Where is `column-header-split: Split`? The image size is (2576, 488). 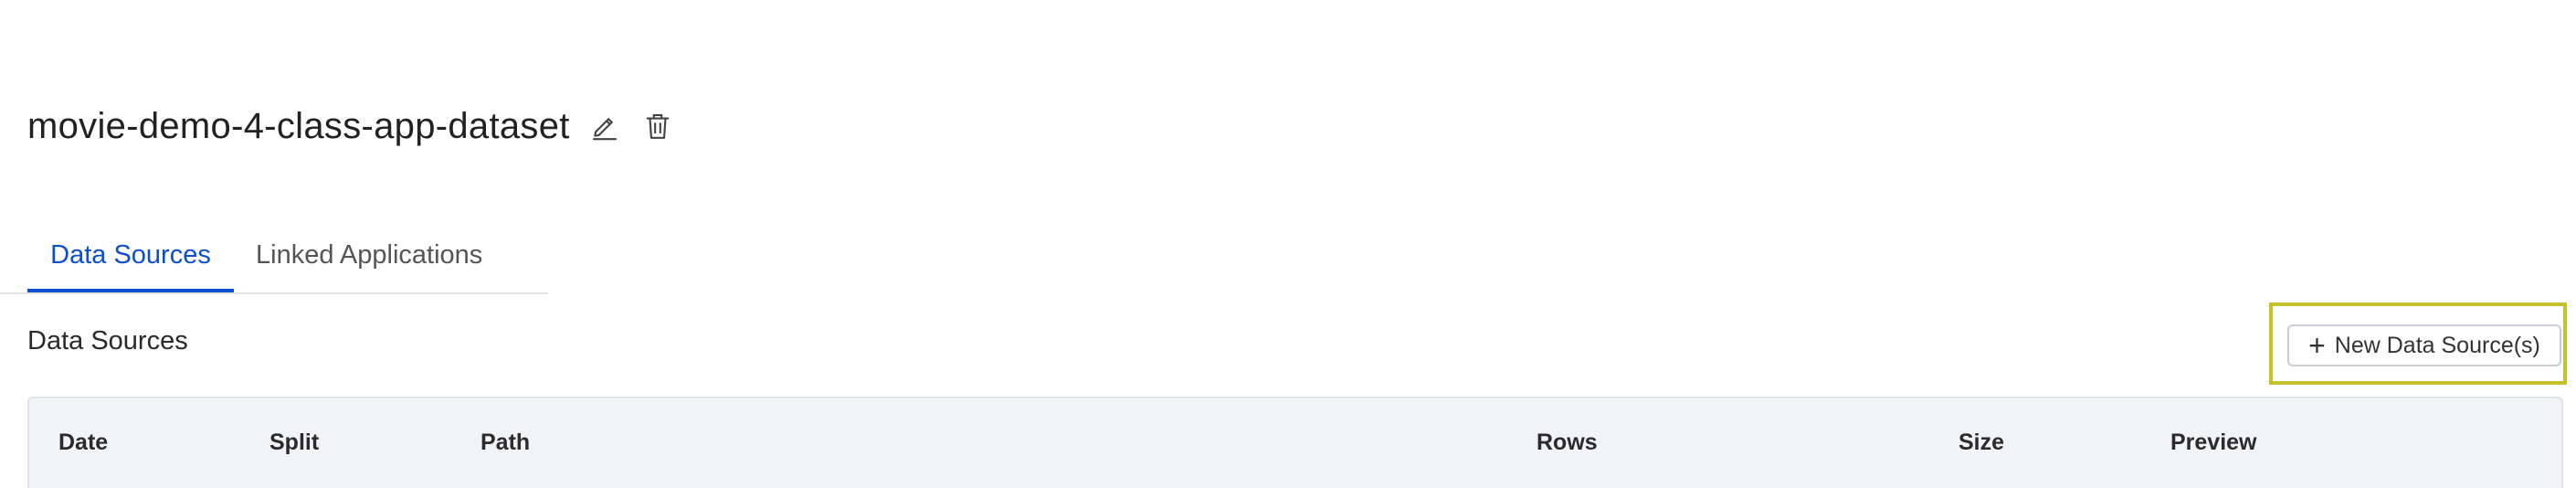 column-header-split: Split is located at coordinates (294, 442).